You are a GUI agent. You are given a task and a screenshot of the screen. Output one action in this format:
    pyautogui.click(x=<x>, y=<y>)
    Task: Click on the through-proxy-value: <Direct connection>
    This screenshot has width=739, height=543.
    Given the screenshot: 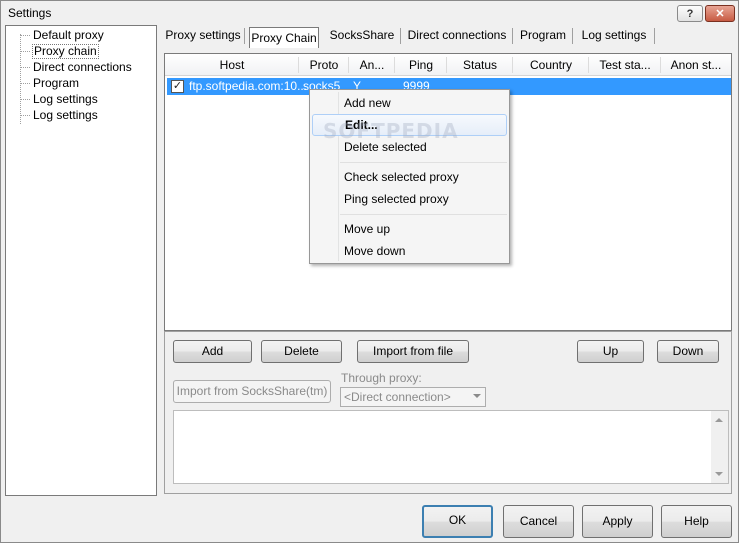 What is the action you would take?
    pyautogui.click(x=397, y=397)
    